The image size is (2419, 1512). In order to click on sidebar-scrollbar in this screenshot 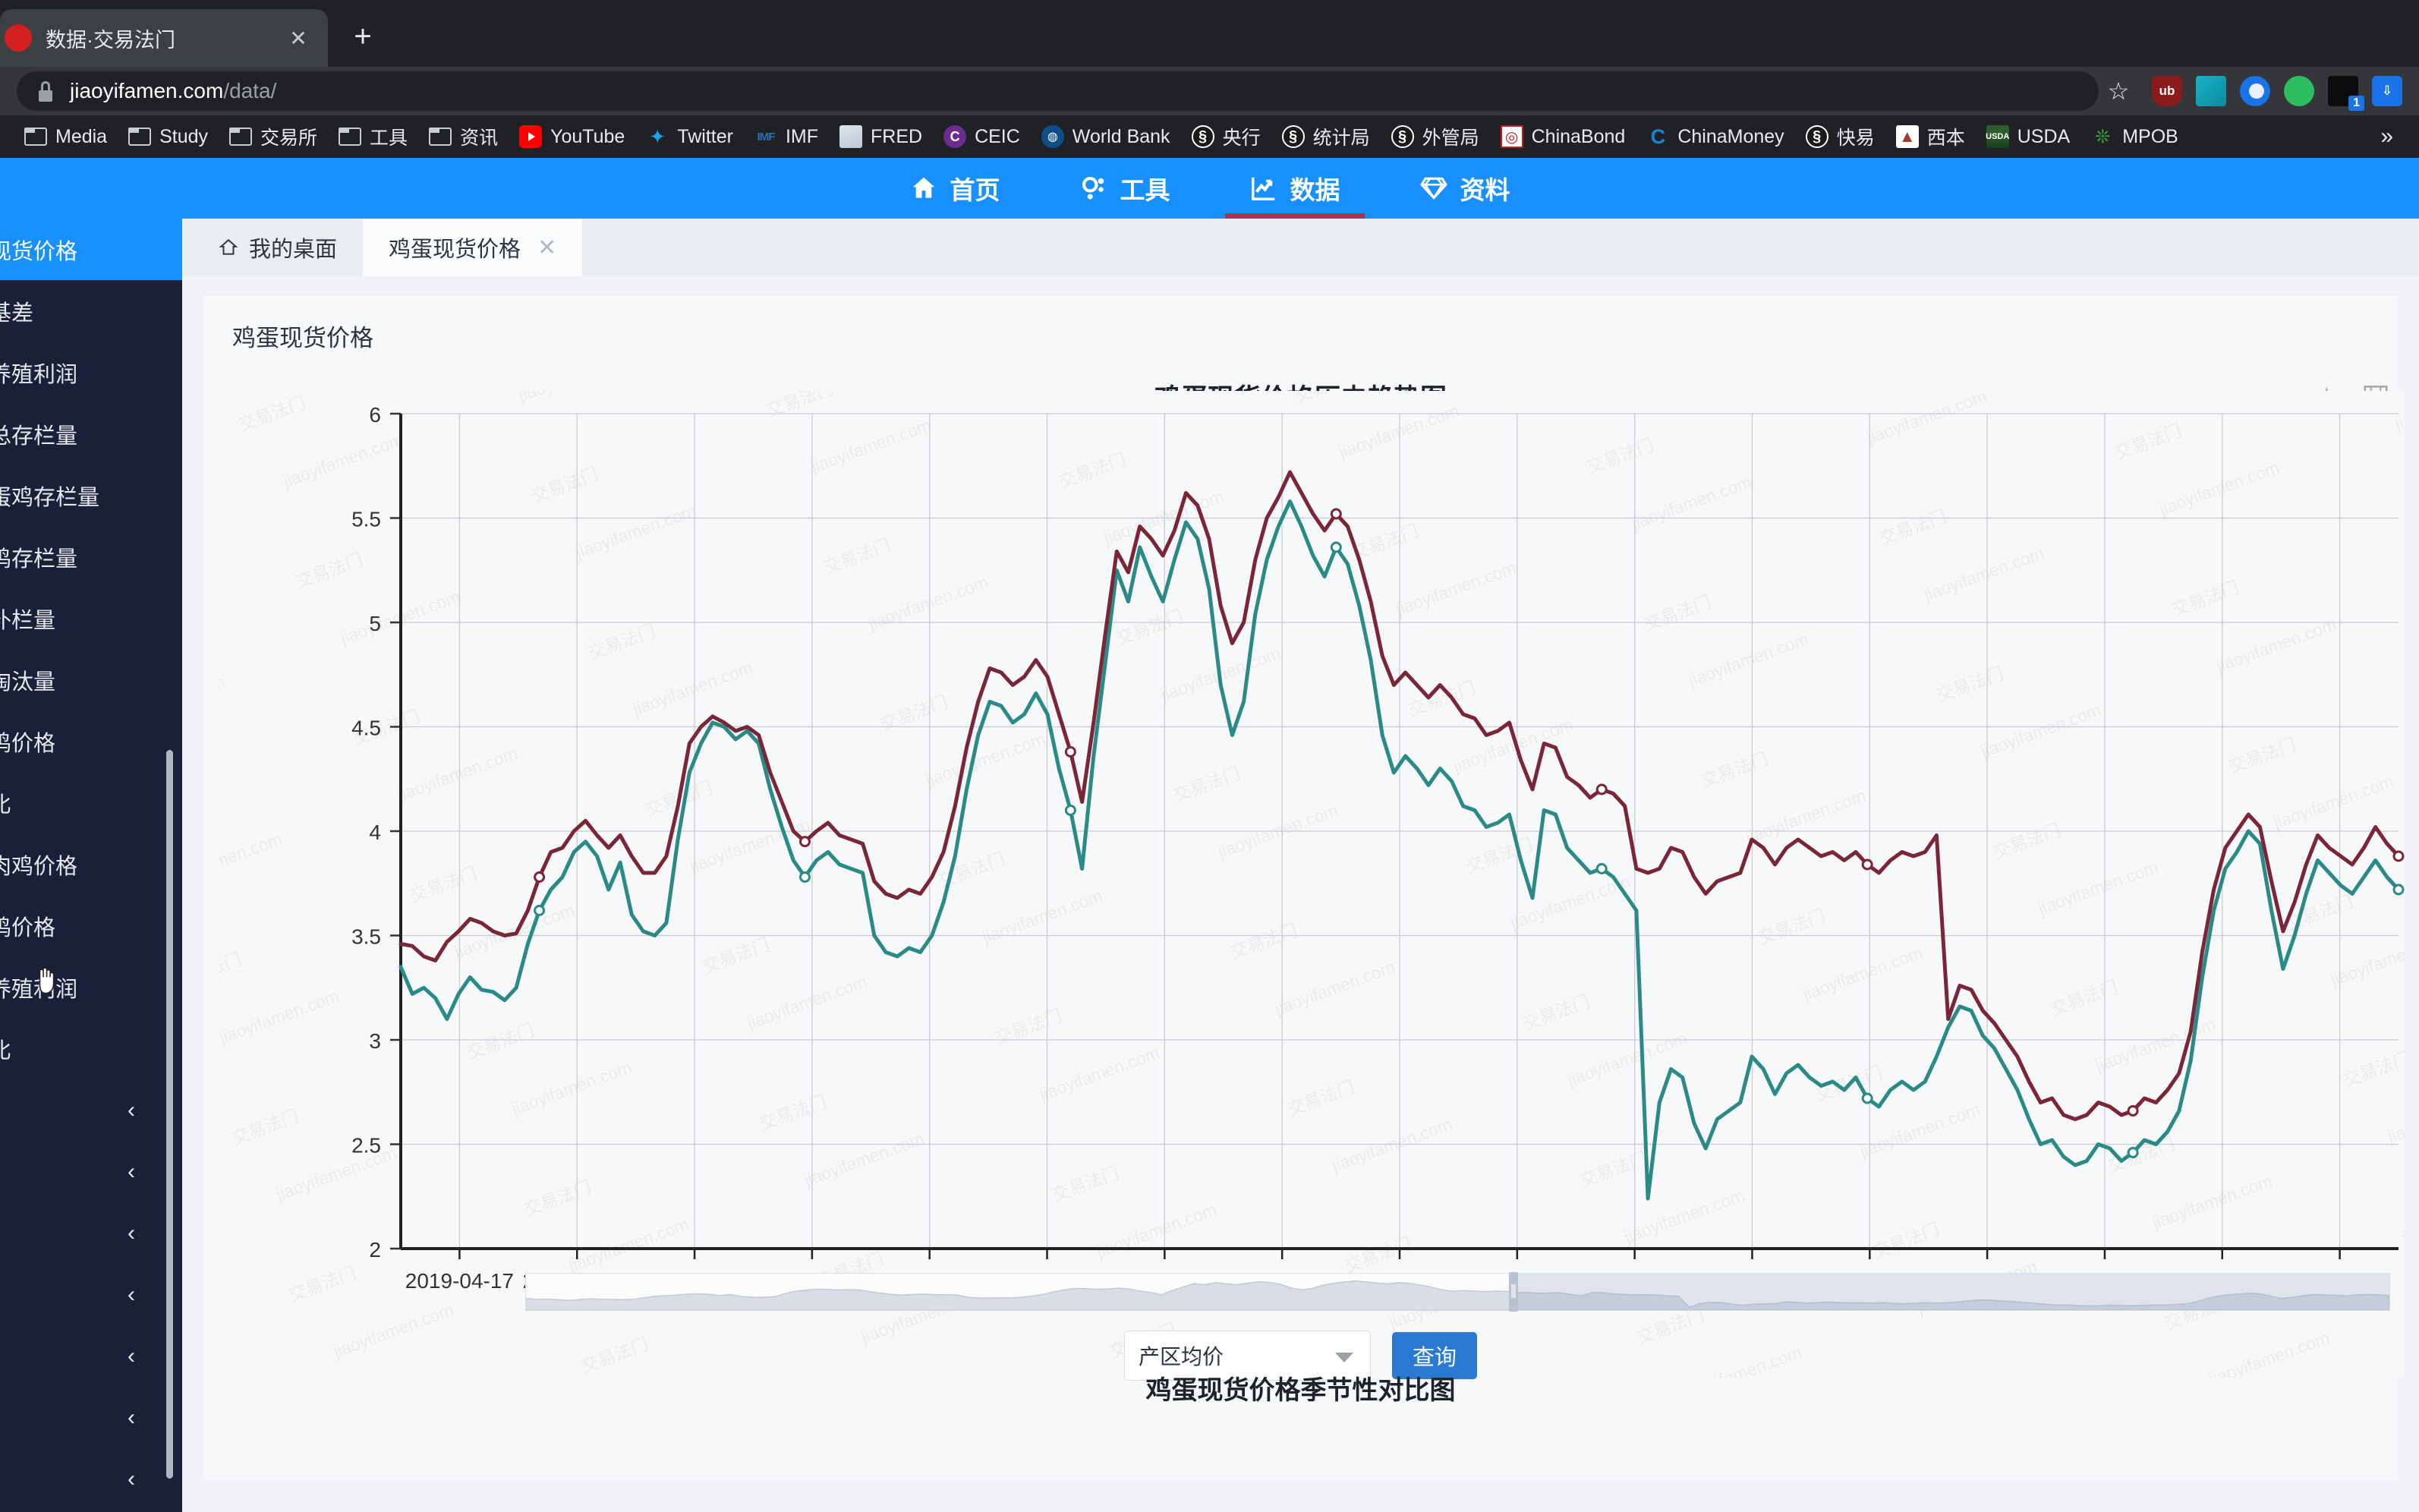, I will do `click(169, 1114)`.